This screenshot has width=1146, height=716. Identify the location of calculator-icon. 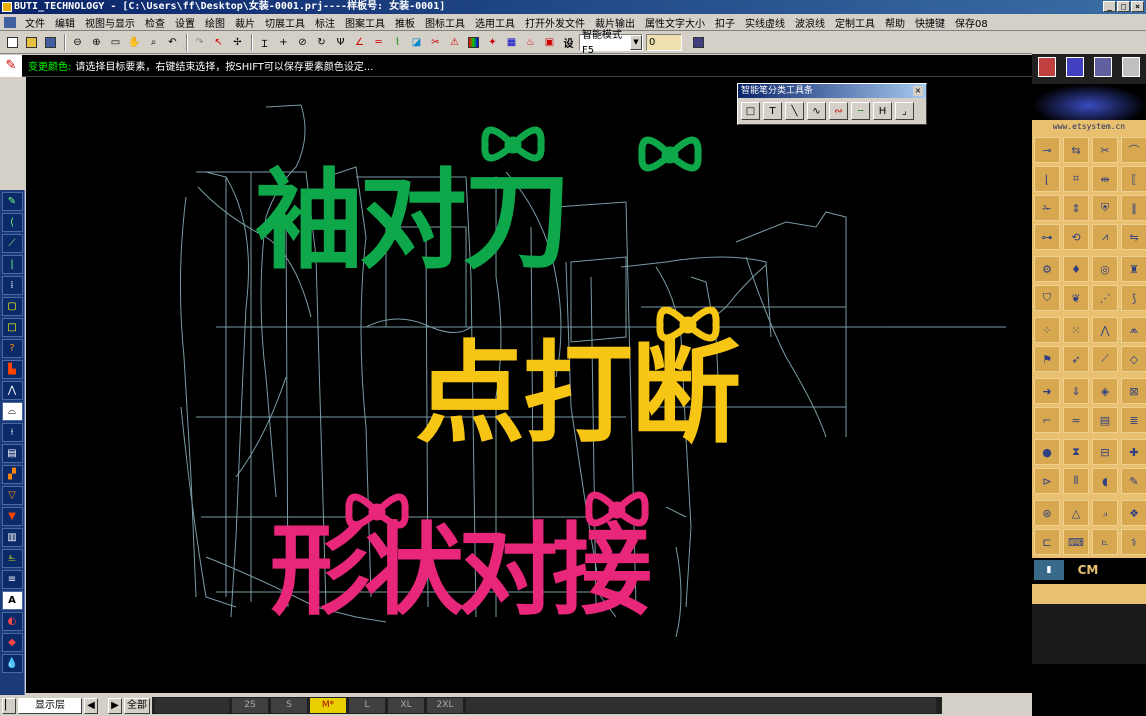
(698, 42).